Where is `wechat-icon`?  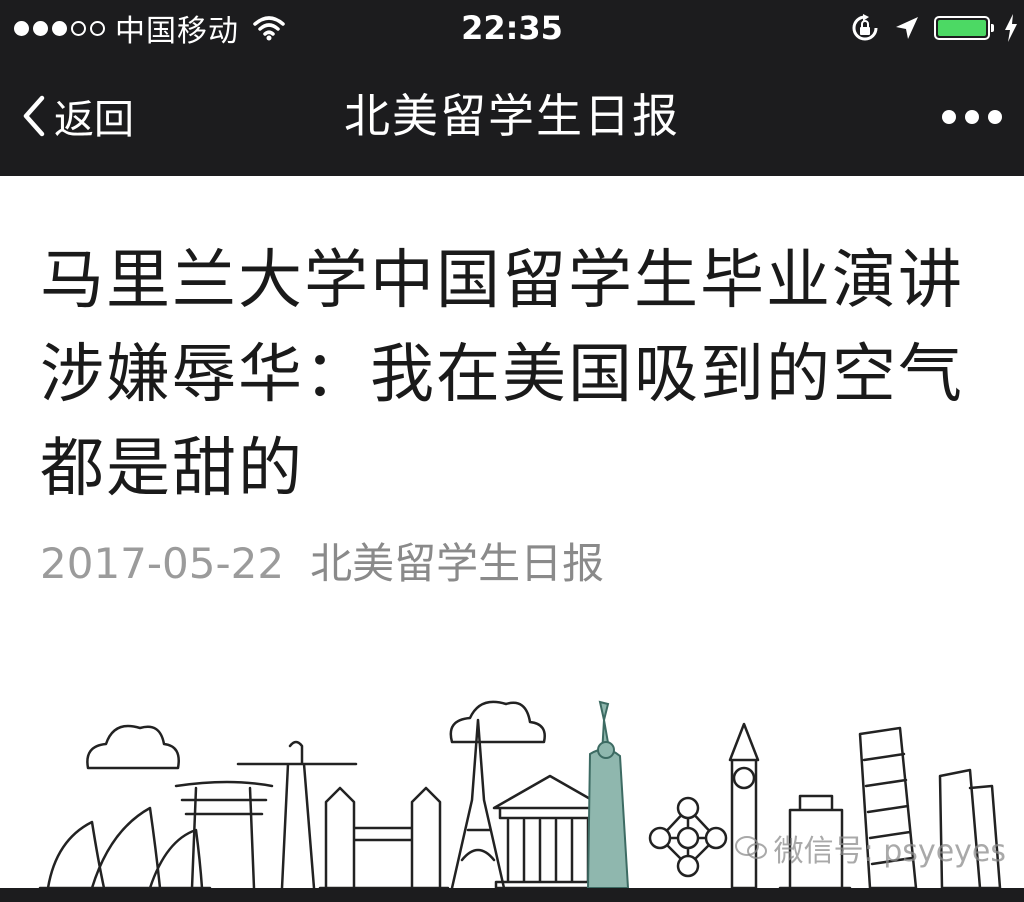
wechat-icon is located at coordinates (750, 847).